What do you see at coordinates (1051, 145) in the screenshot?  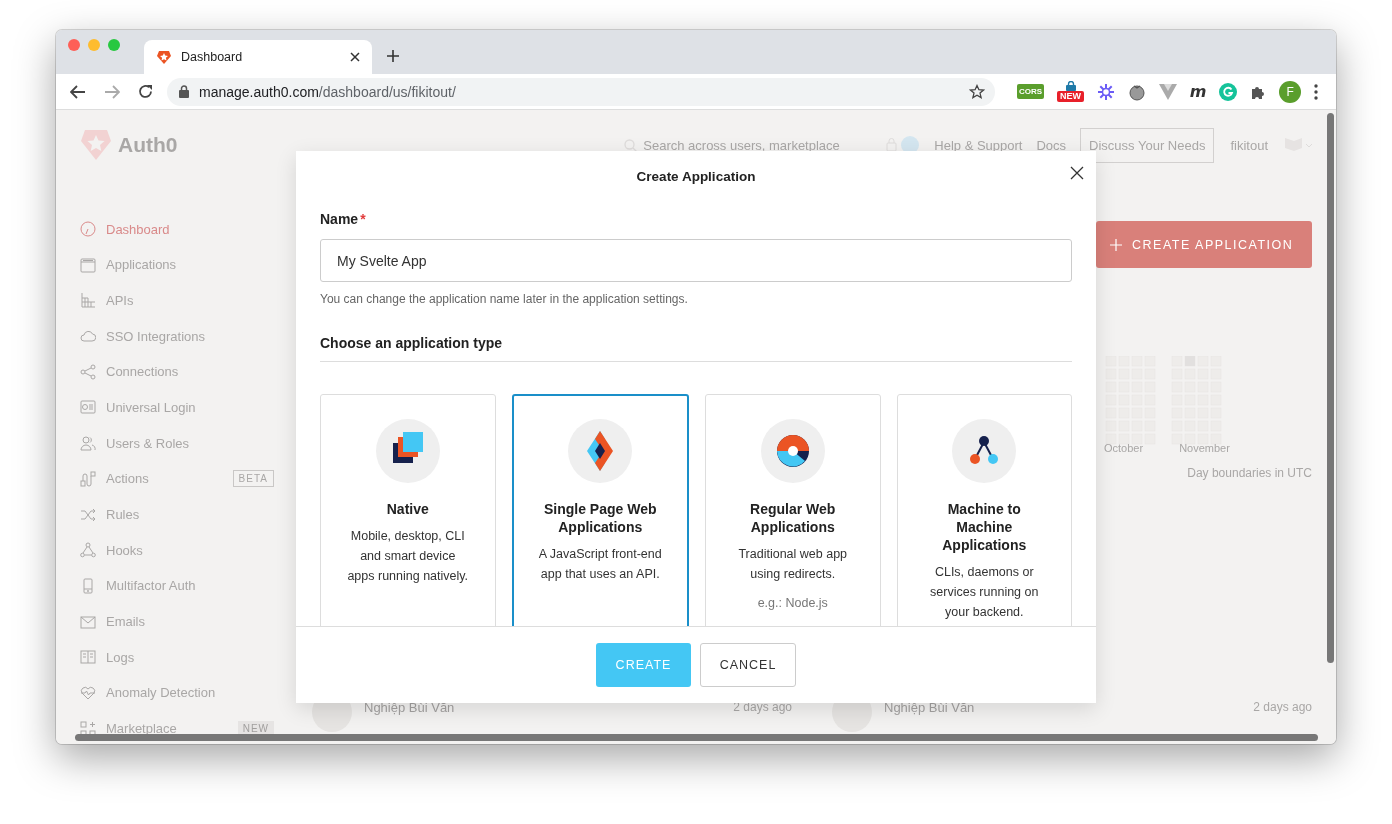 I see `header-link: Docs` at bounding box center [1051, 145].